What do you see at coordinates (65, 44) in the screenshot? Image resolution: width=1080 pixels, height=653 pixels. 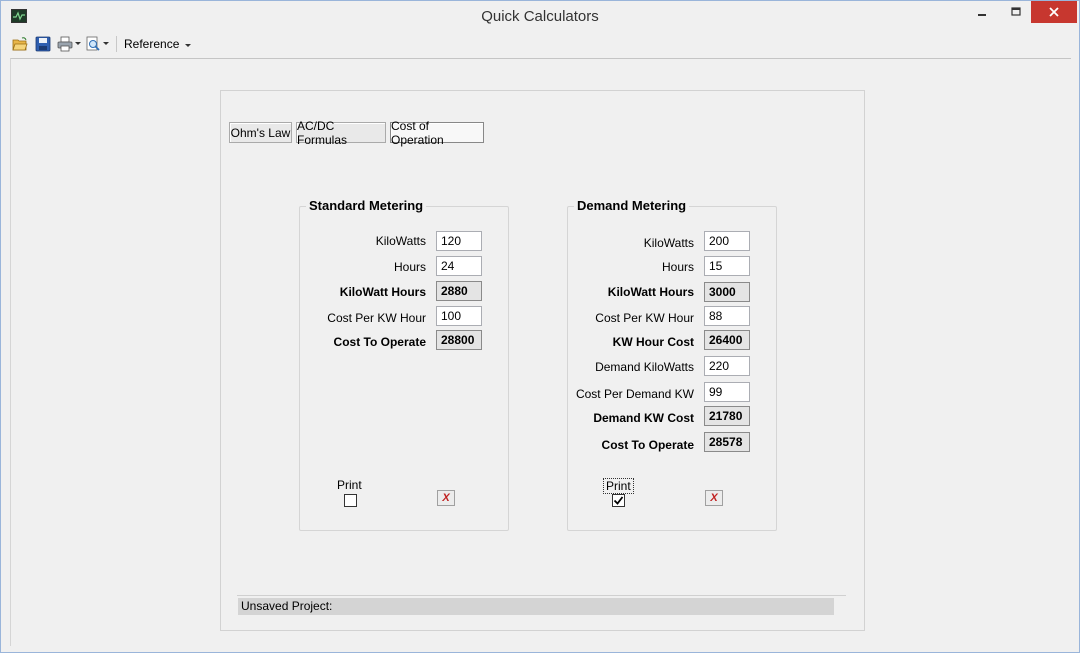 I see `printer-icon` at bounding box center [65, 44].